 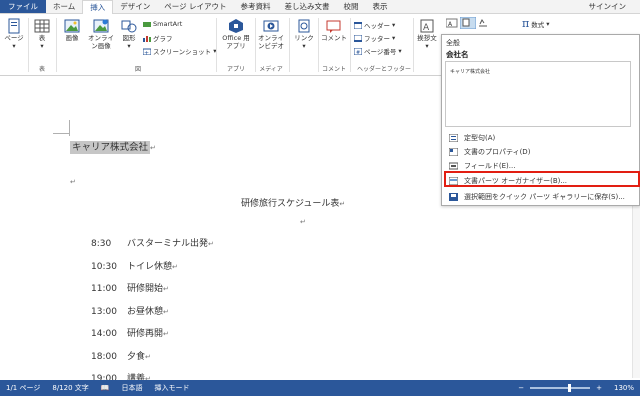 I want to click on empty-paragraph: ↵, so click(x=73, y=182).